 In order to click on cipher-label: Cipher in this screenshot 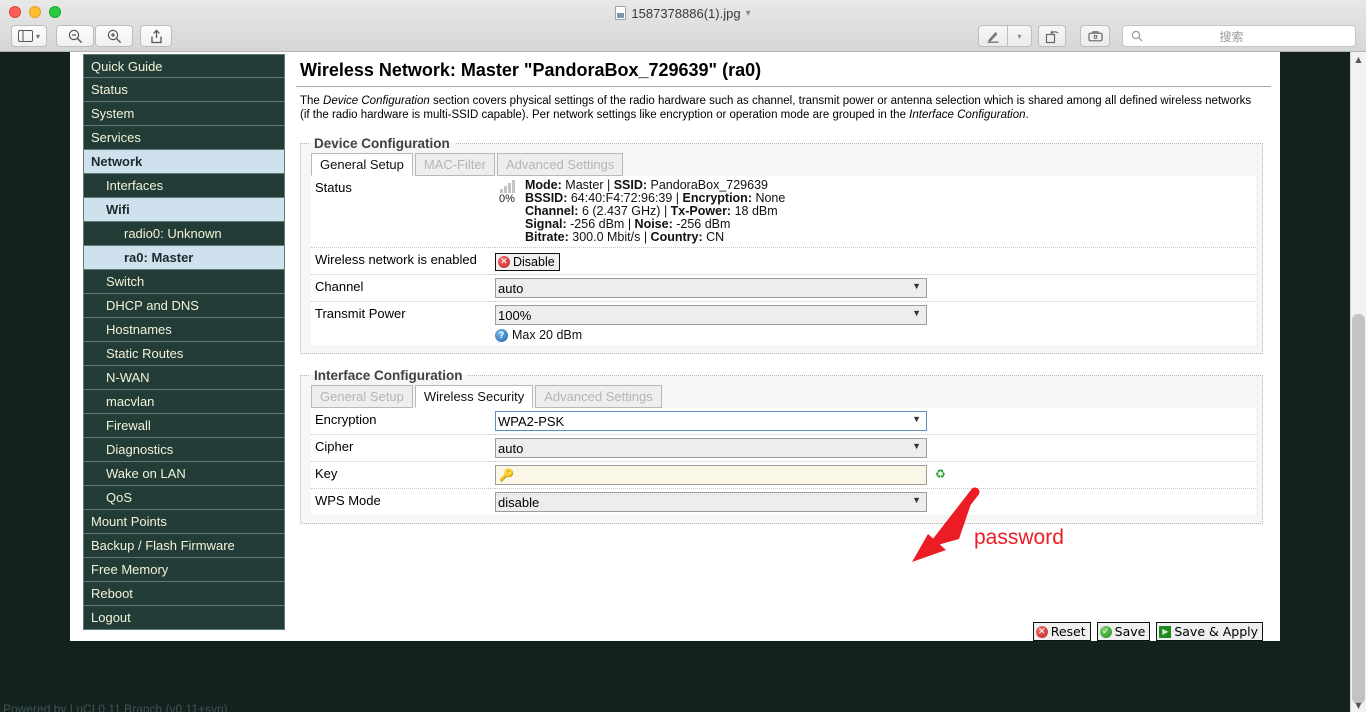, I will do `click(334, 446)`.